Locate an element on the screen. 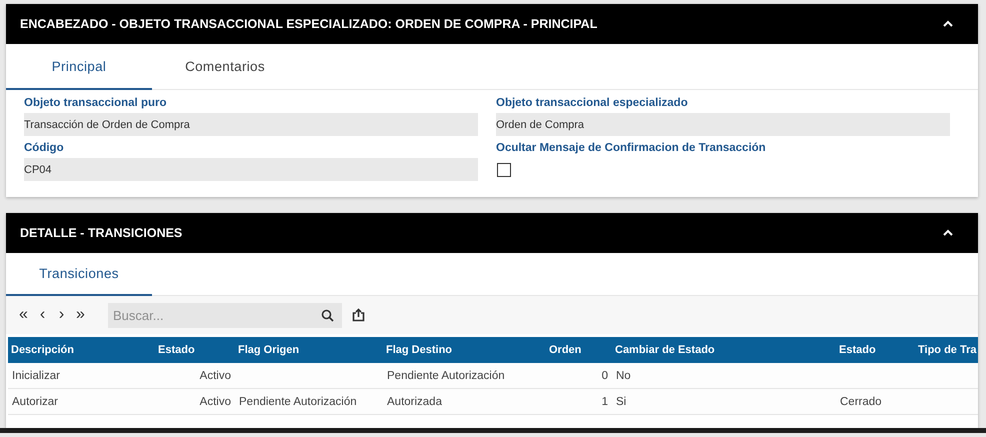 Image resolution: width=986 pixels, height=437 pixels. column-header: Orden is located at coordinates (579, 350).